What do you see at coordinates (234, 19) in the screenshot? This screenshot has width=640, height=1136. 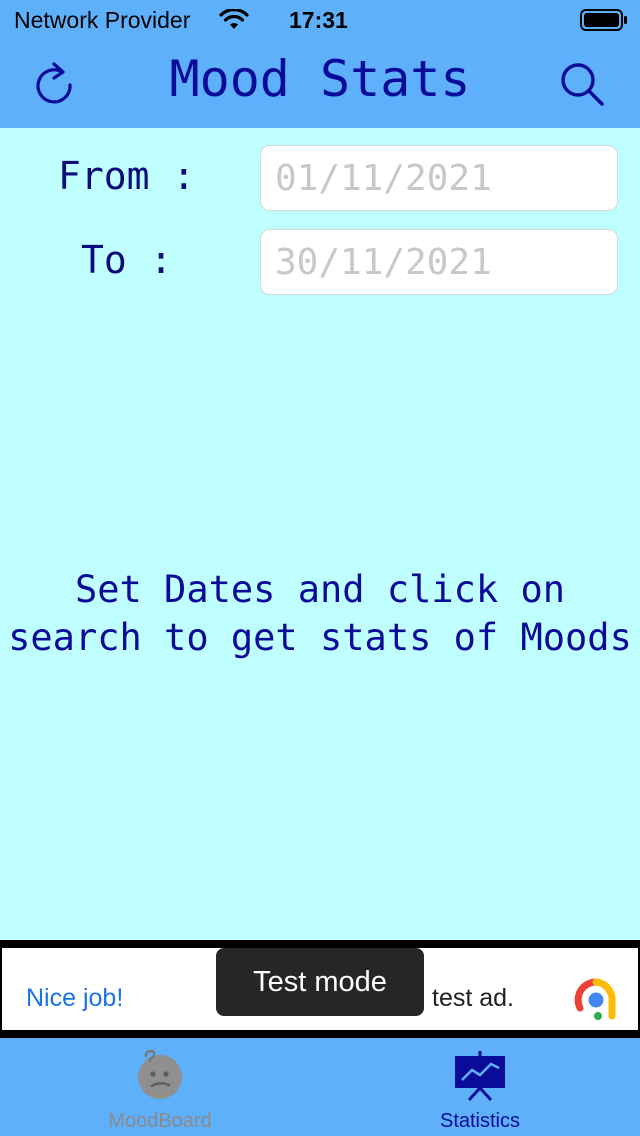 I see `wifi-icon` at bounding box center [234, 19].